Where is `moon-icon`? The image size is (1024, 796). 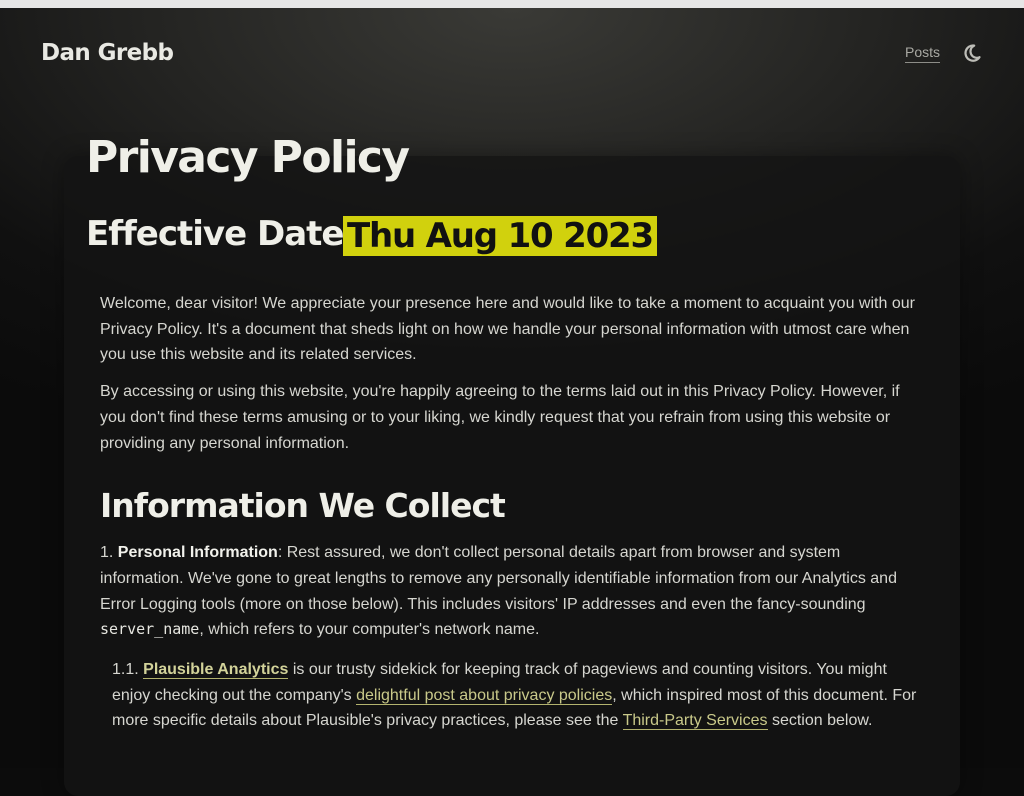 moon-icon is located at coordinates (972, 53).